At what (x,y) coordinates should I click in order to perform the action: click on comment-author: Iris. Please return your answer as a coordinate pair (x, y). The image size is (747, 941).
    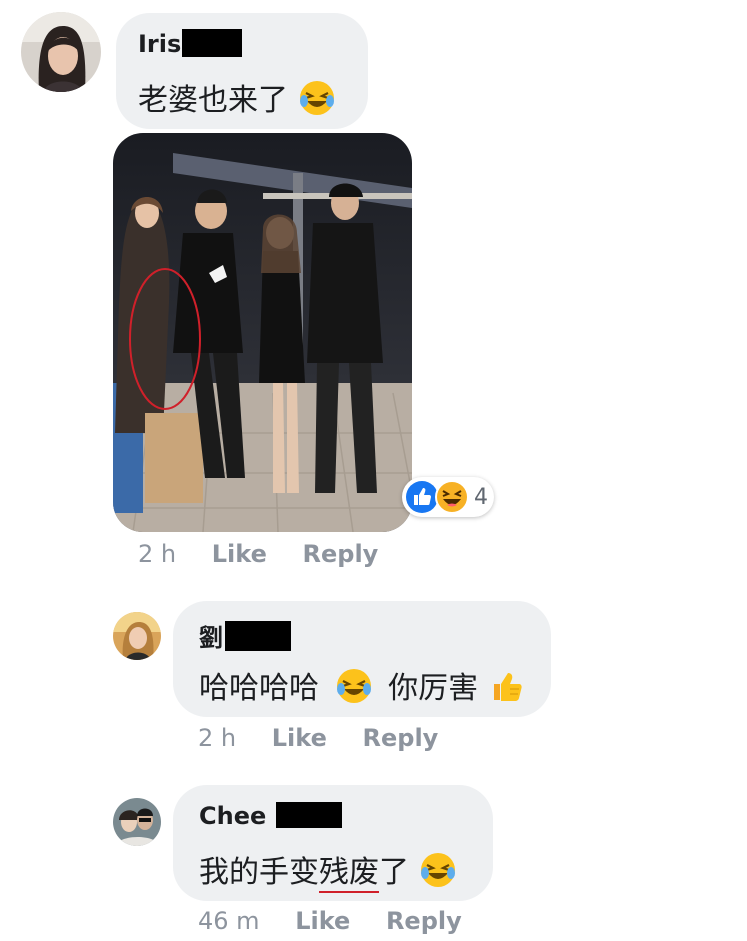
    Looking at the image, I should click on (190, 43).